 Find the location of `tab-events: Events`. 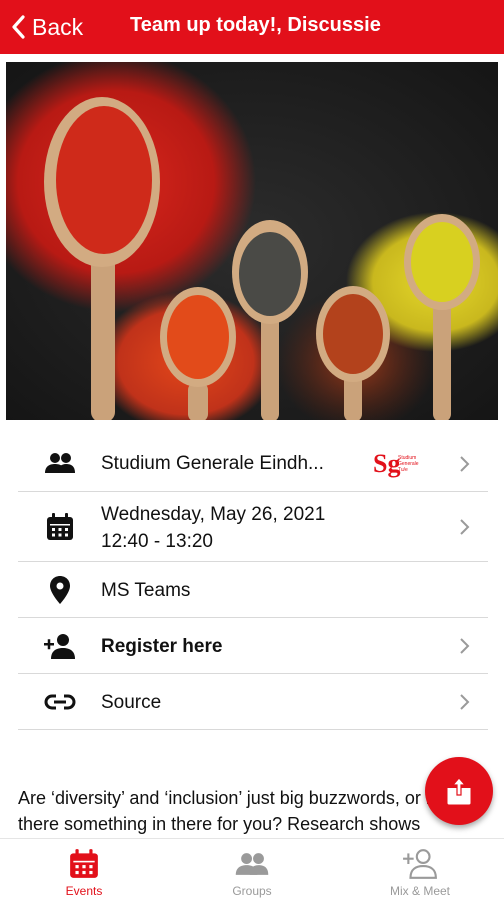

tab-events: Events is located at coordinates (84, 869).